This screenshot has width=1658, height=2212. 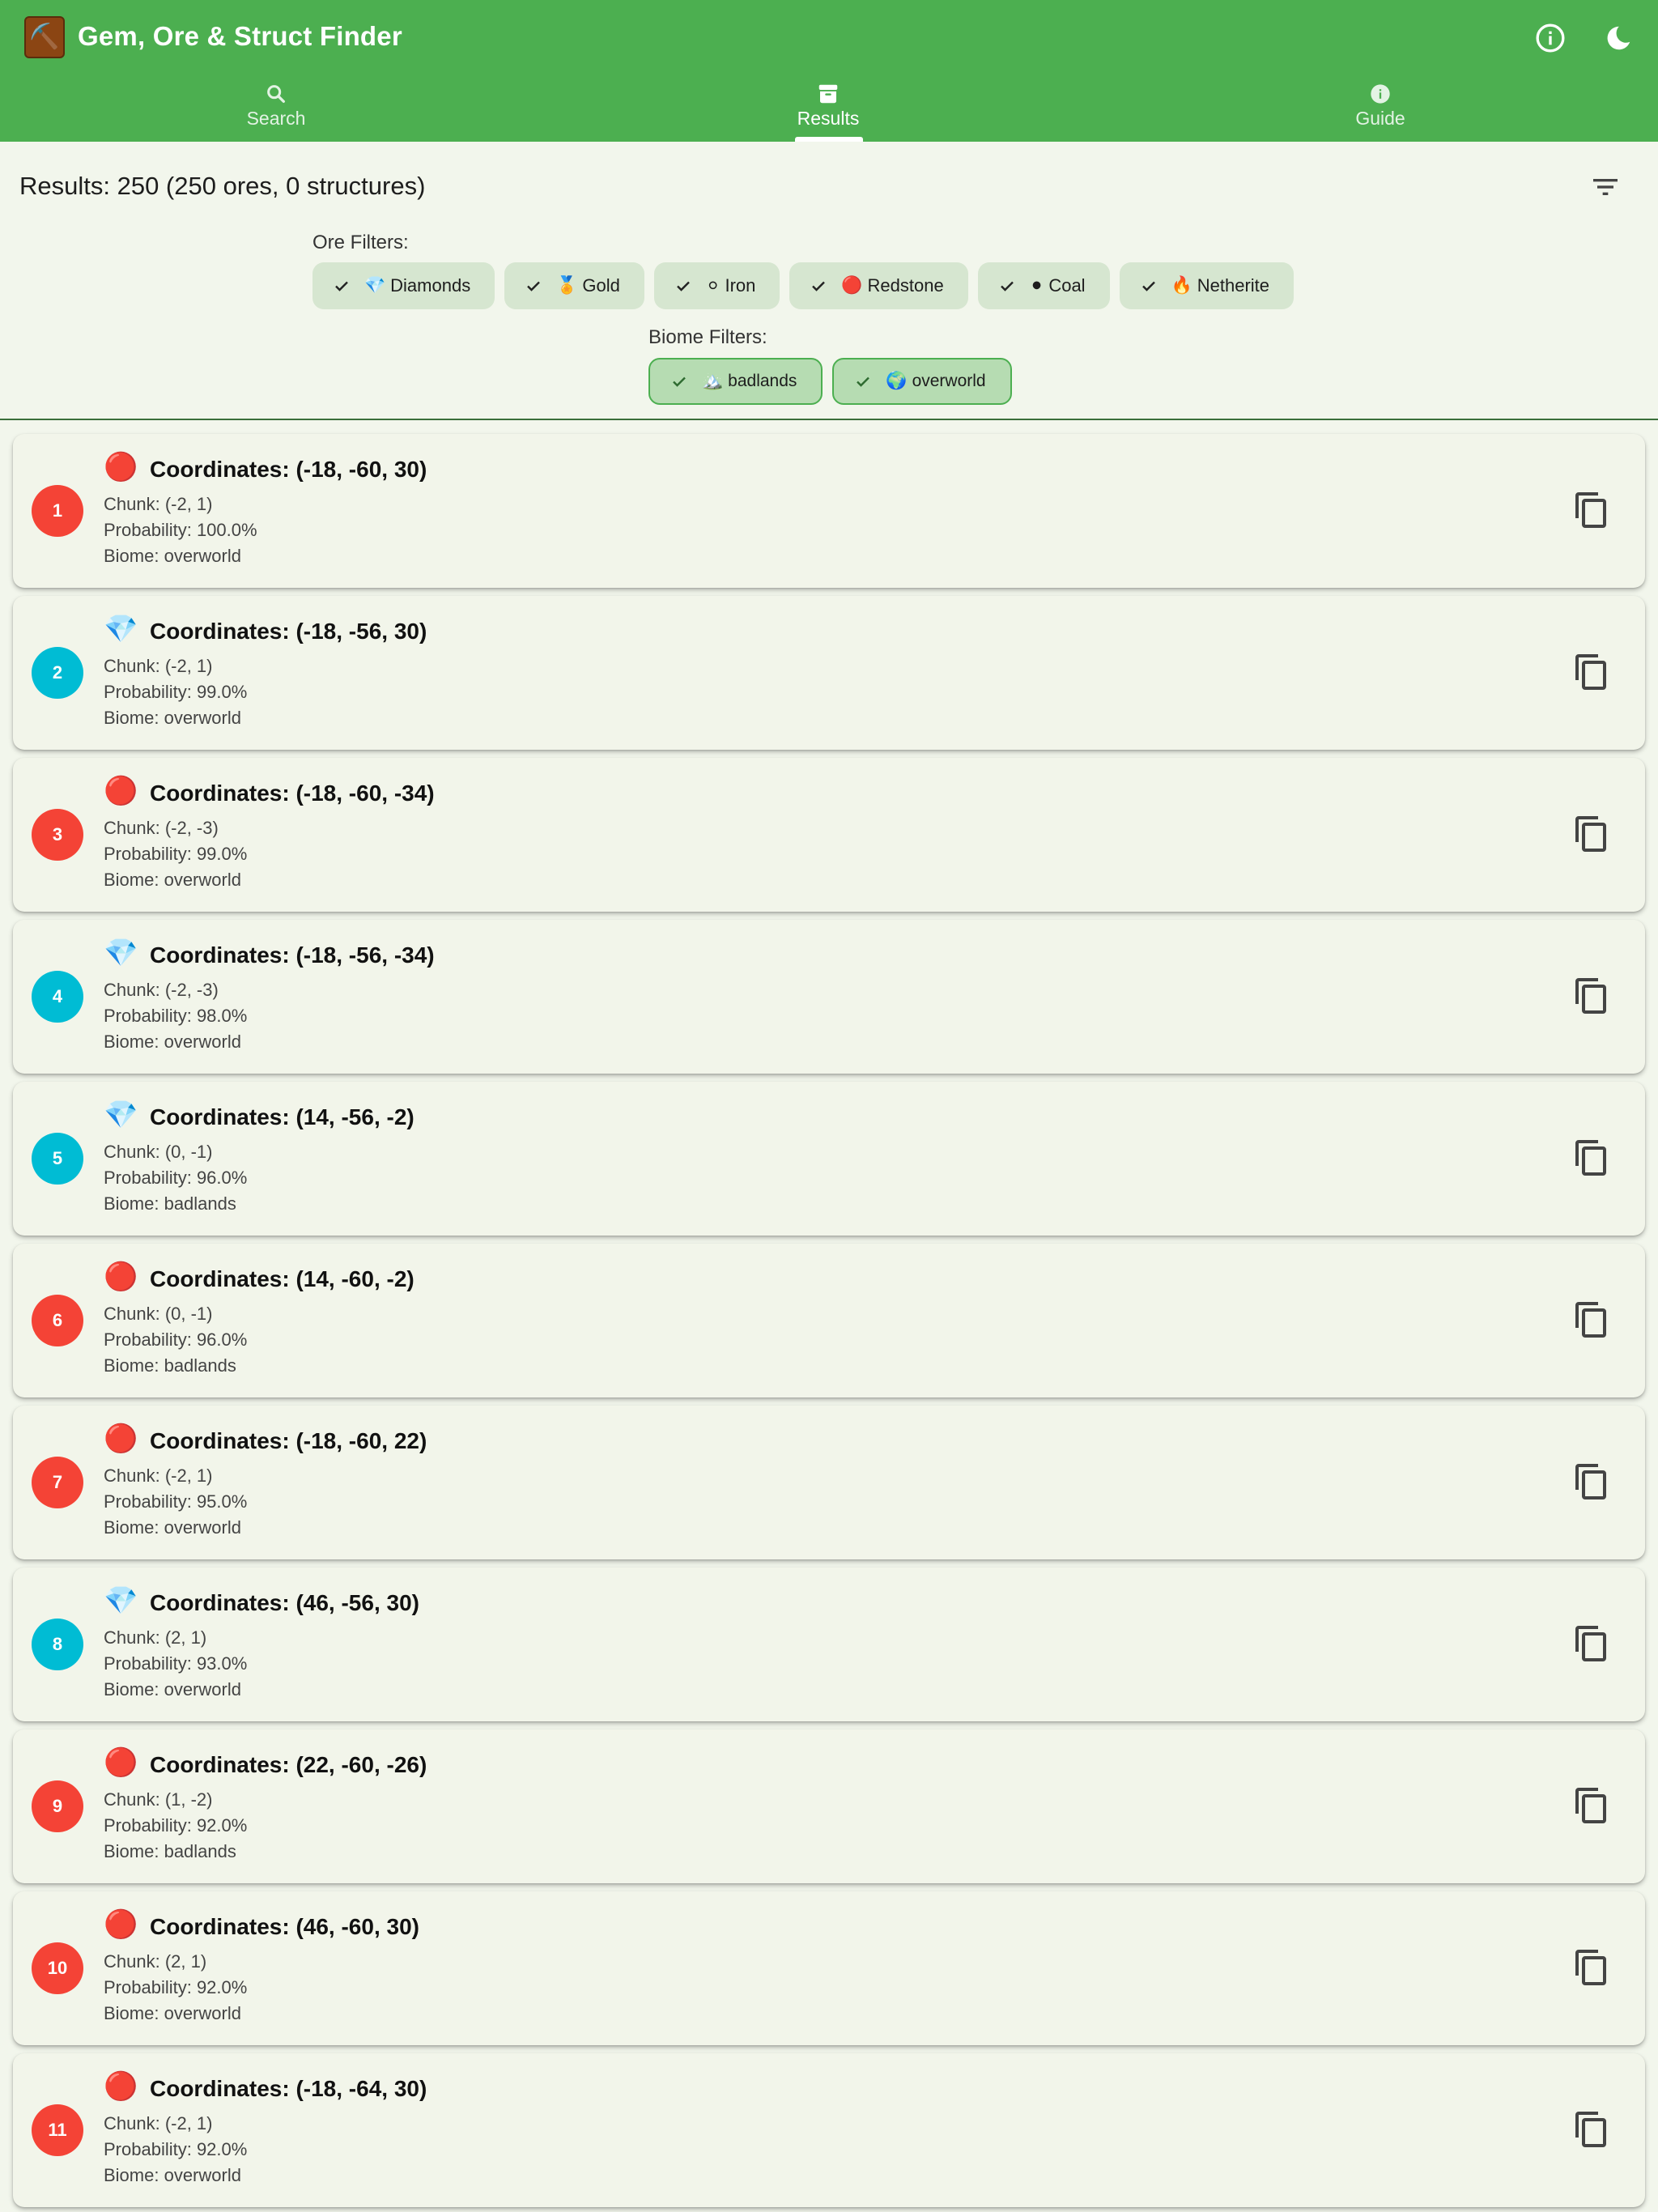 I want to click on active-tab-indicator, so click(x=829, y=139).